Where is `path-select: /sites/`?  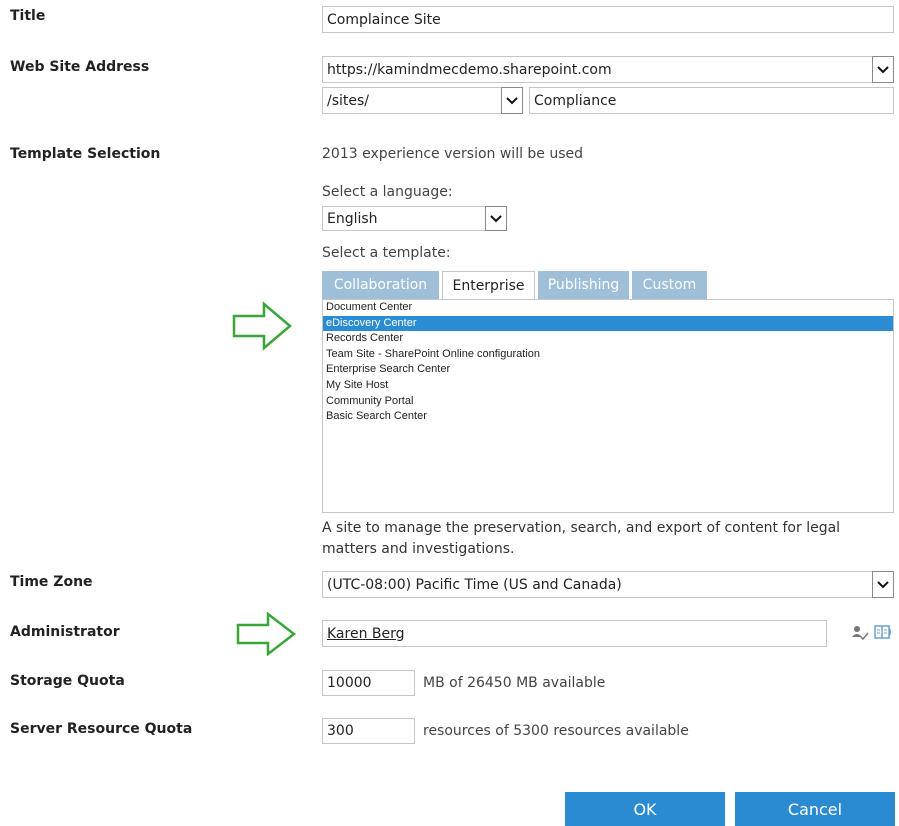
path-select: /sites/ is located at coordinates (422, 100).